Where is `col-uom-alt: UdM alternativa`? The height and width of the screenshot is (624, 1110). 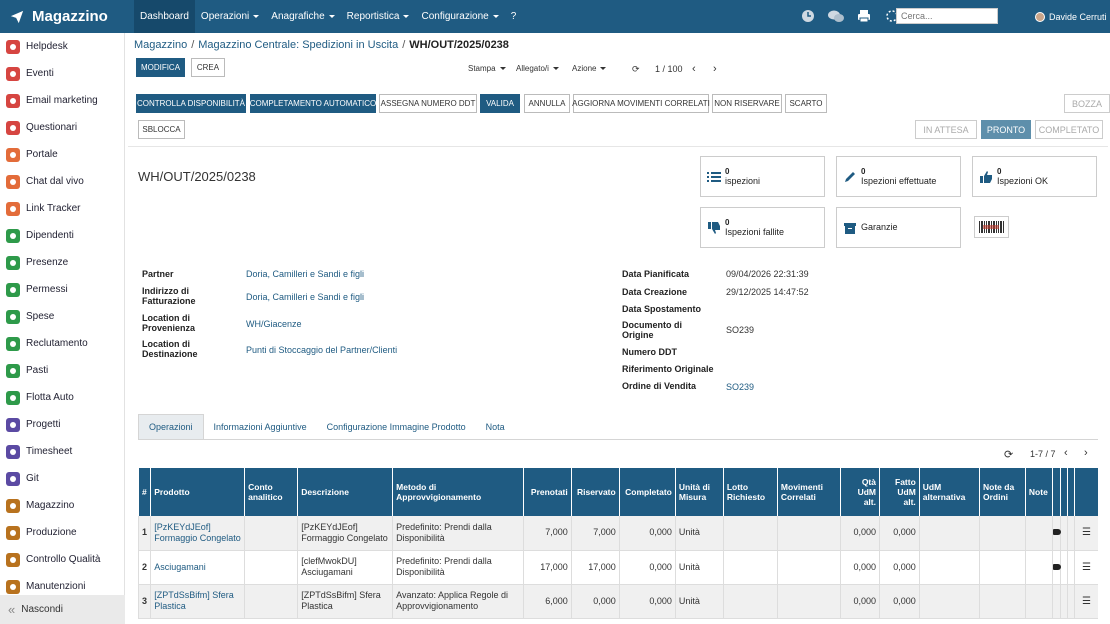 col-uom-alt: UdM alternativa is located at coordinates (949, 492).